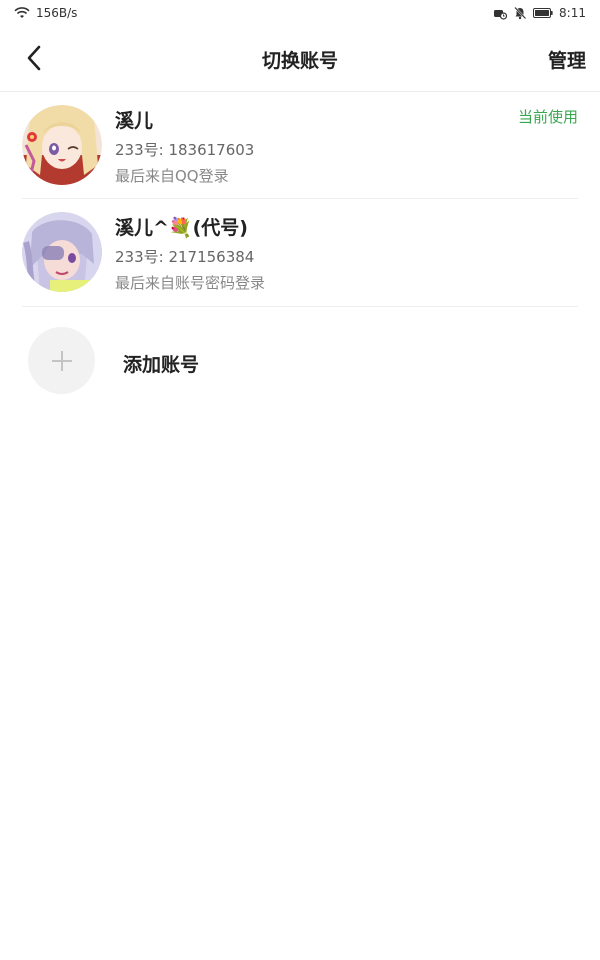 The width and height of the screenshot is (600, 960). What do you see at coordinates (134, 121) in the screenshot?
I see `account-name: 溪儿` at bounding box center [134, 121].